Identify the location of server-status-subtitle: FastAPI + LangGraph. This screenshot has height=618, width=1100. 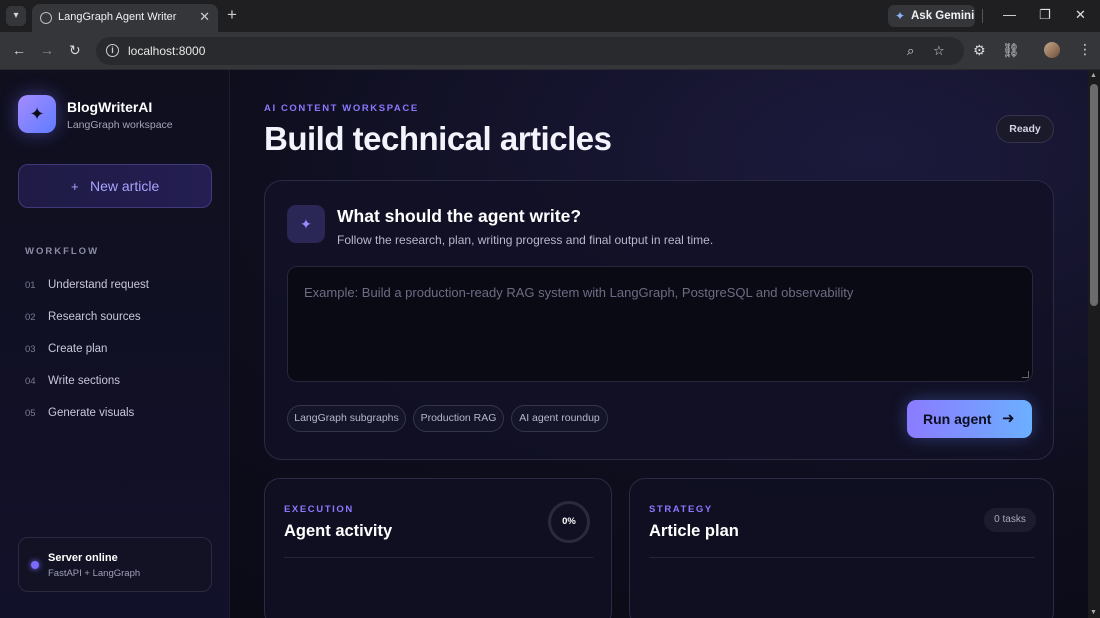
(94, 573).